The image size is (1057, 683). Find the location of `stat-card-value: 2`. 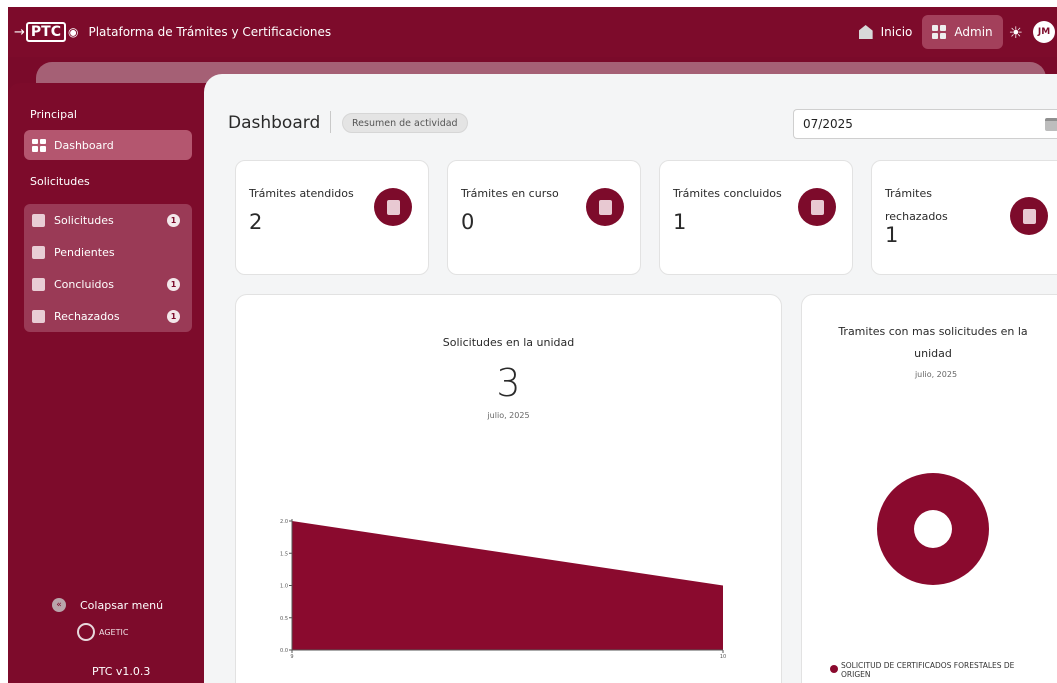

stat-card-value: 2 is located at coordinates (256, 222).